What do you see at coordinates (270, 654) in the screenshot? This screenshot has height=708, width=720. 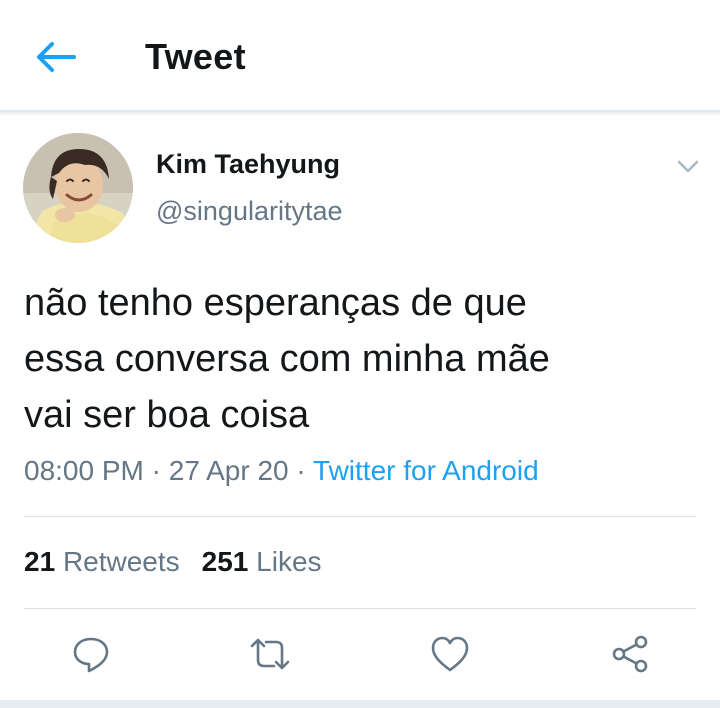 I see `retweet-icon` at bounding box center [270, 654].